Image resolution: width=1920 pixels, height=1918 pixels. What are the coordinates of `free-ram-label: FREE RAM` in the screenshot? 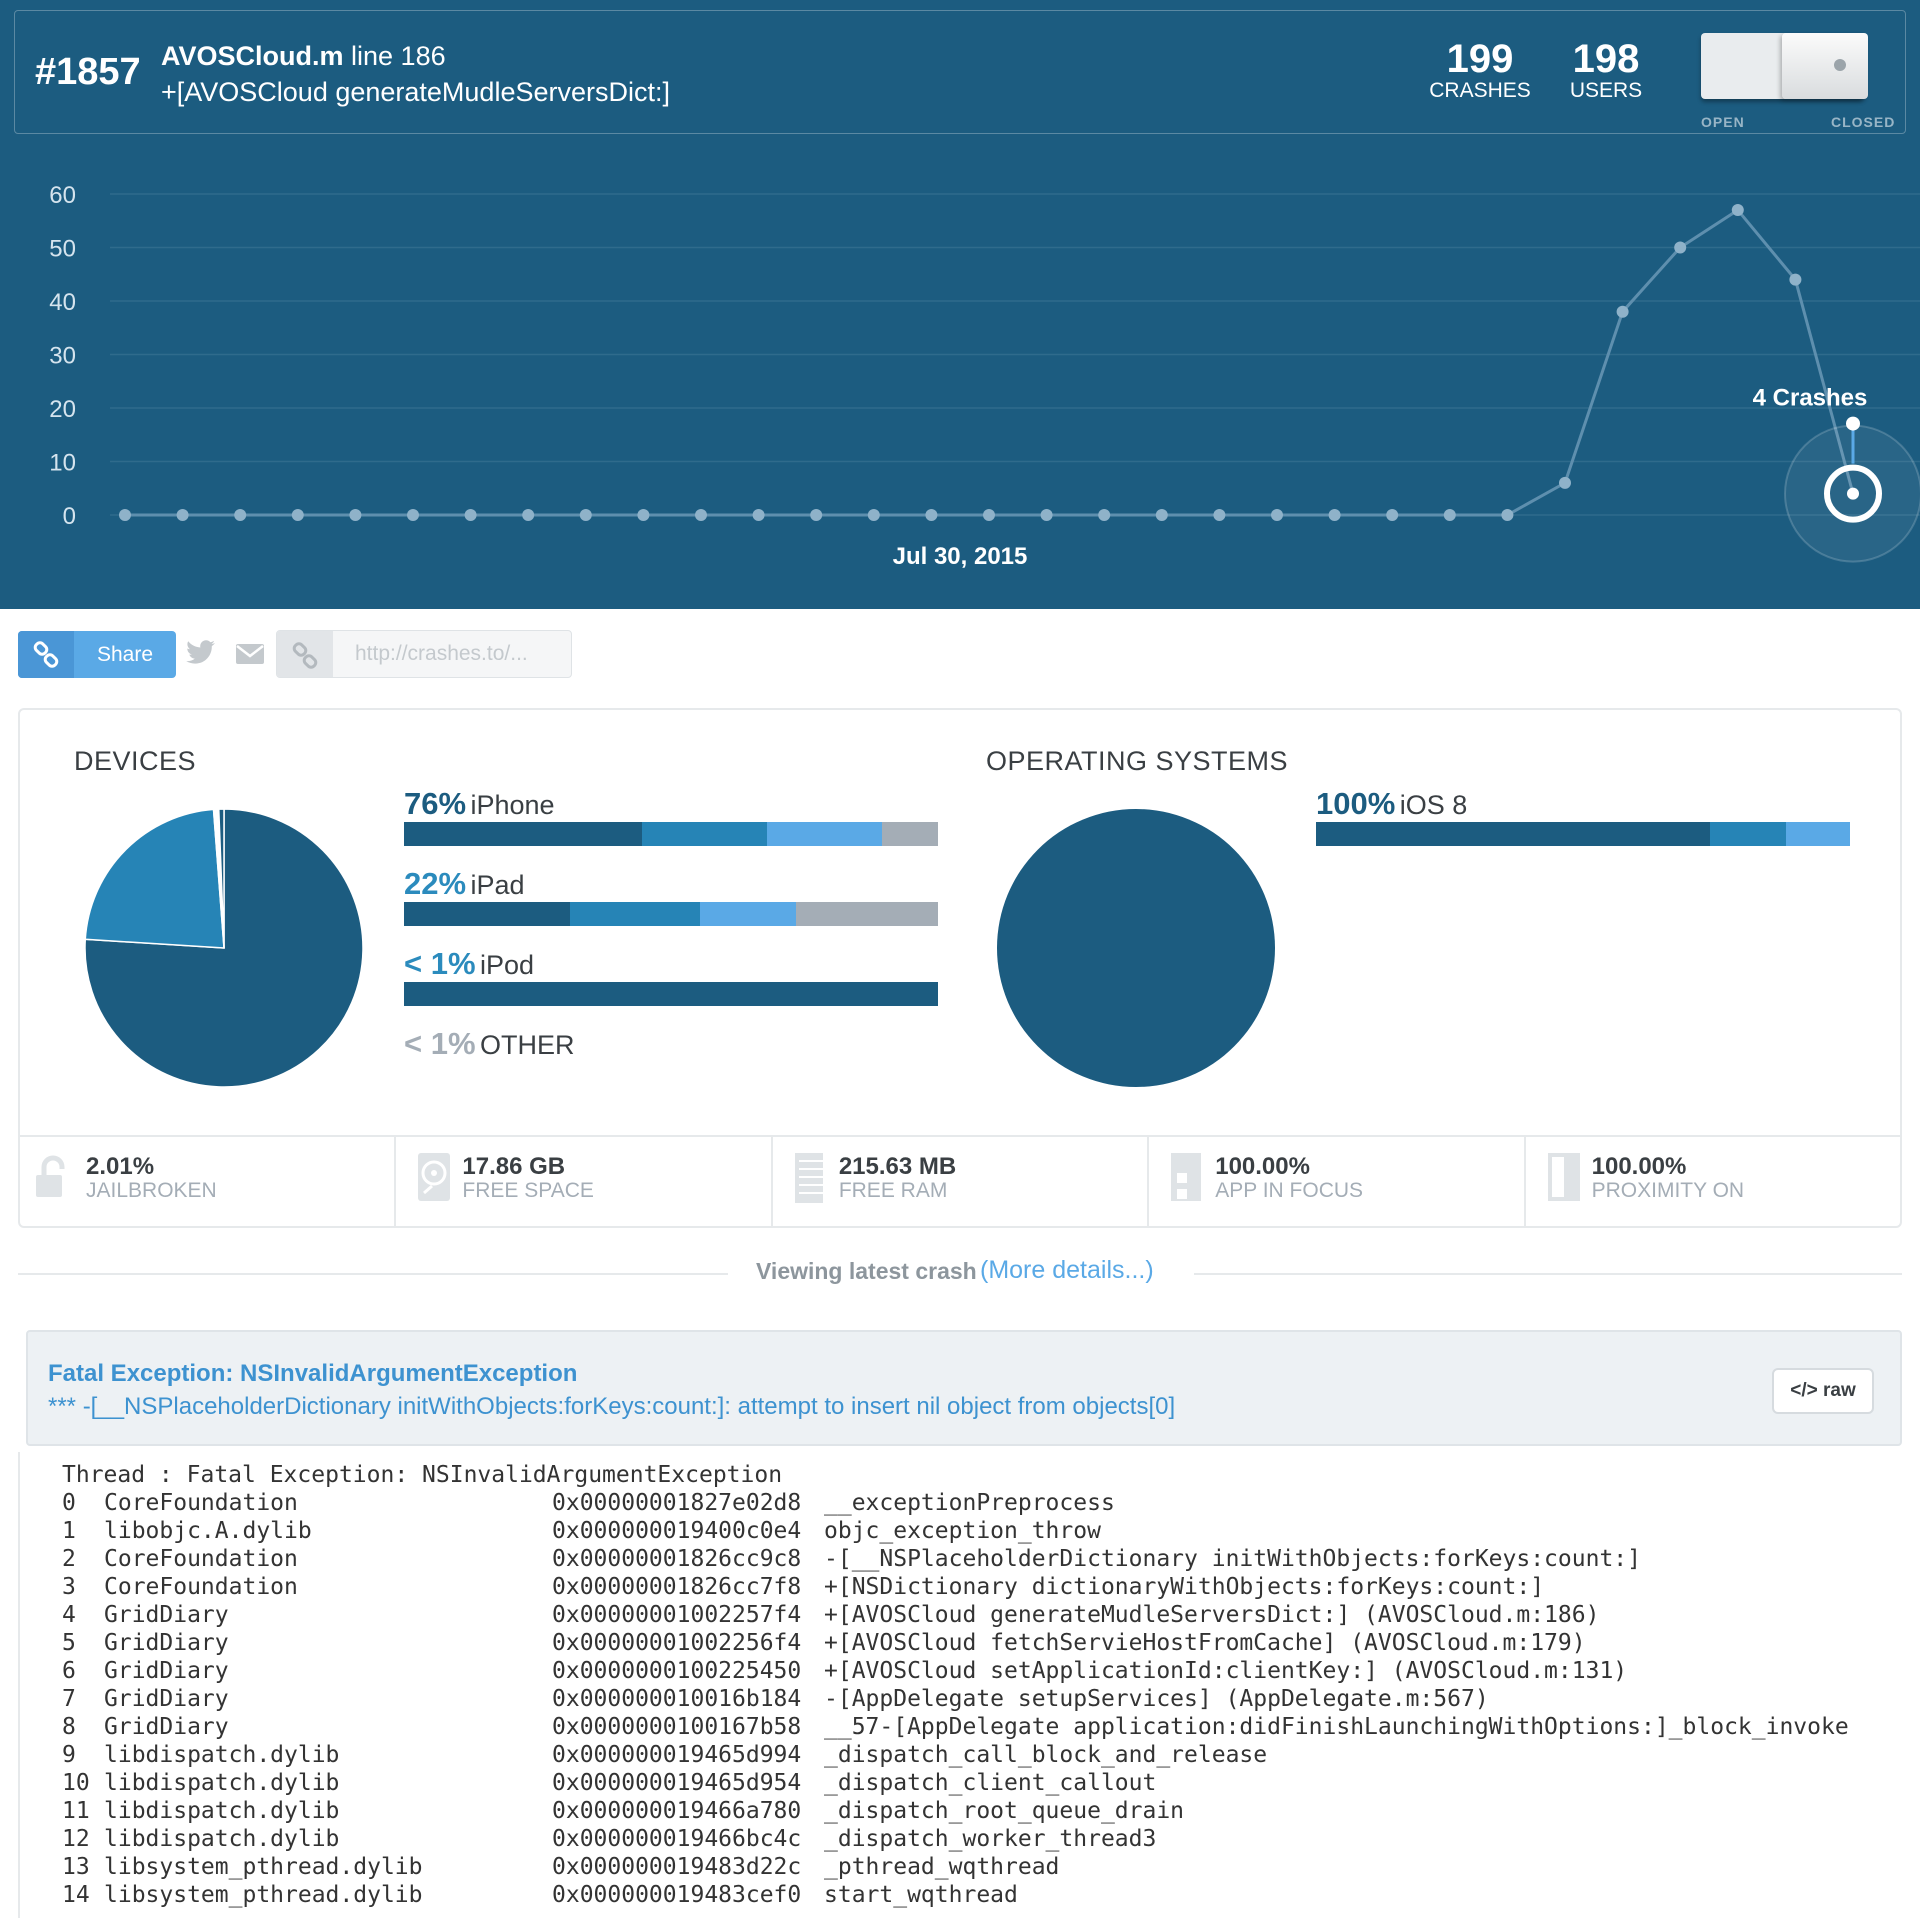 It's located at (893, 1190).